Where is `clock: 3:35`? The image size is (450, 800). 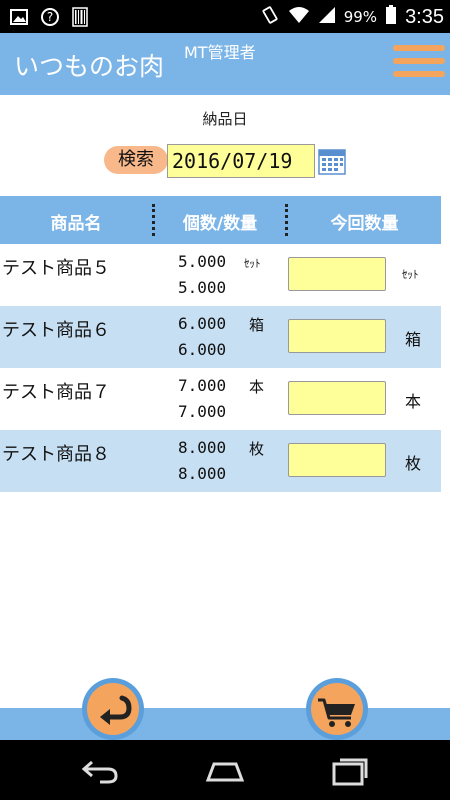
clock: 3:35 is located at coordinates (424, 16).